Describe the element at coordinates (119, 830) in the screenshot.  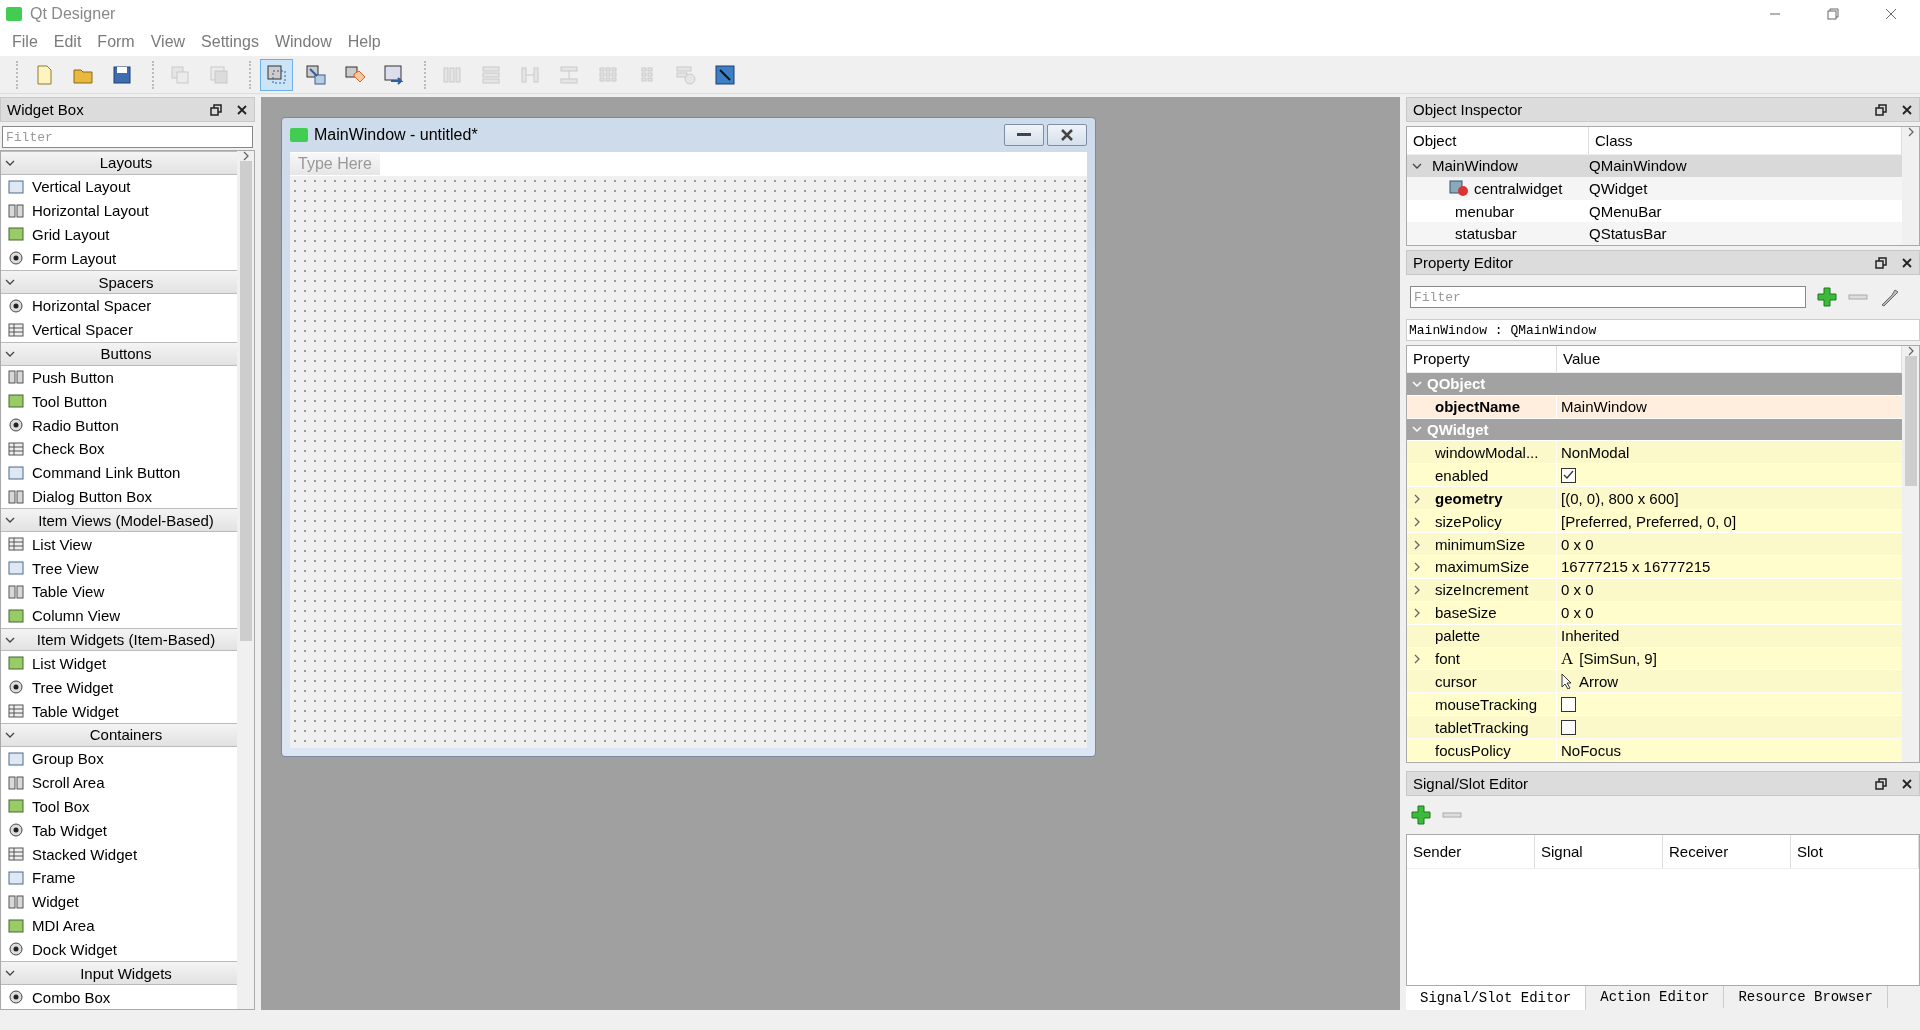
I see `widget-item: Tab Widget` at that location.